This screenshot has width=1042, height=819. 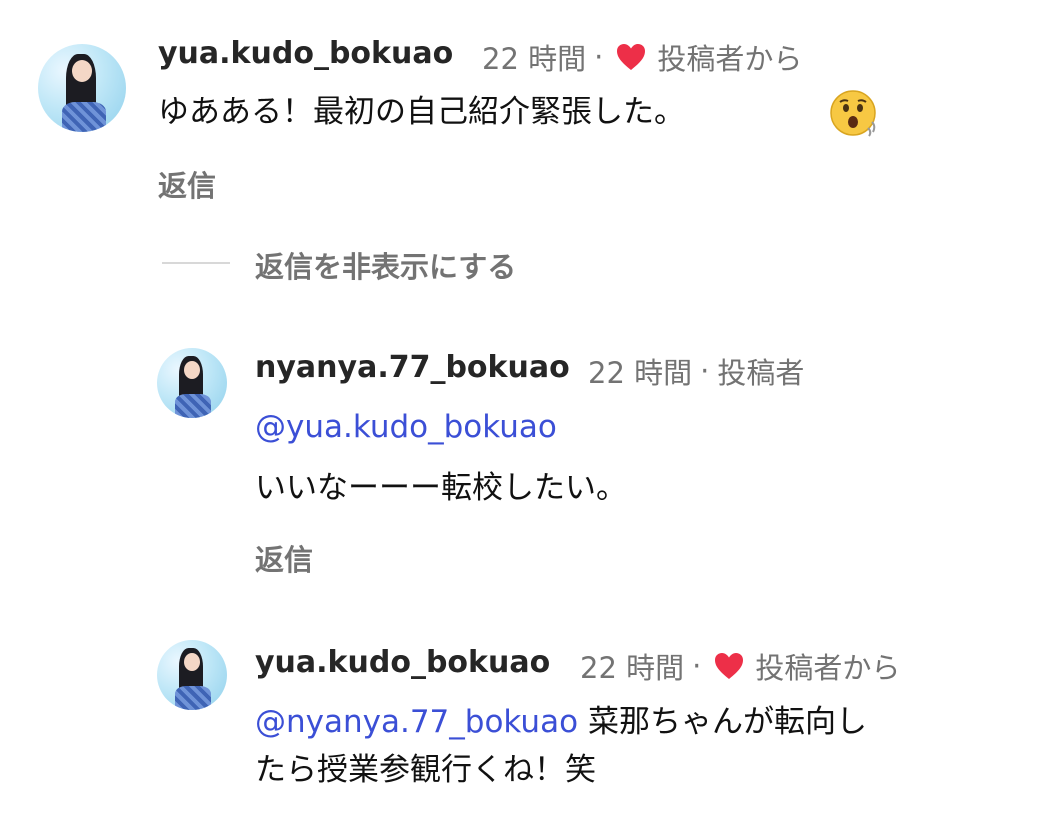 What do you see at coordinates (534, 59) in the screenshot?
I see `comment-time: 22 時間` at bounding box center [534, 59].